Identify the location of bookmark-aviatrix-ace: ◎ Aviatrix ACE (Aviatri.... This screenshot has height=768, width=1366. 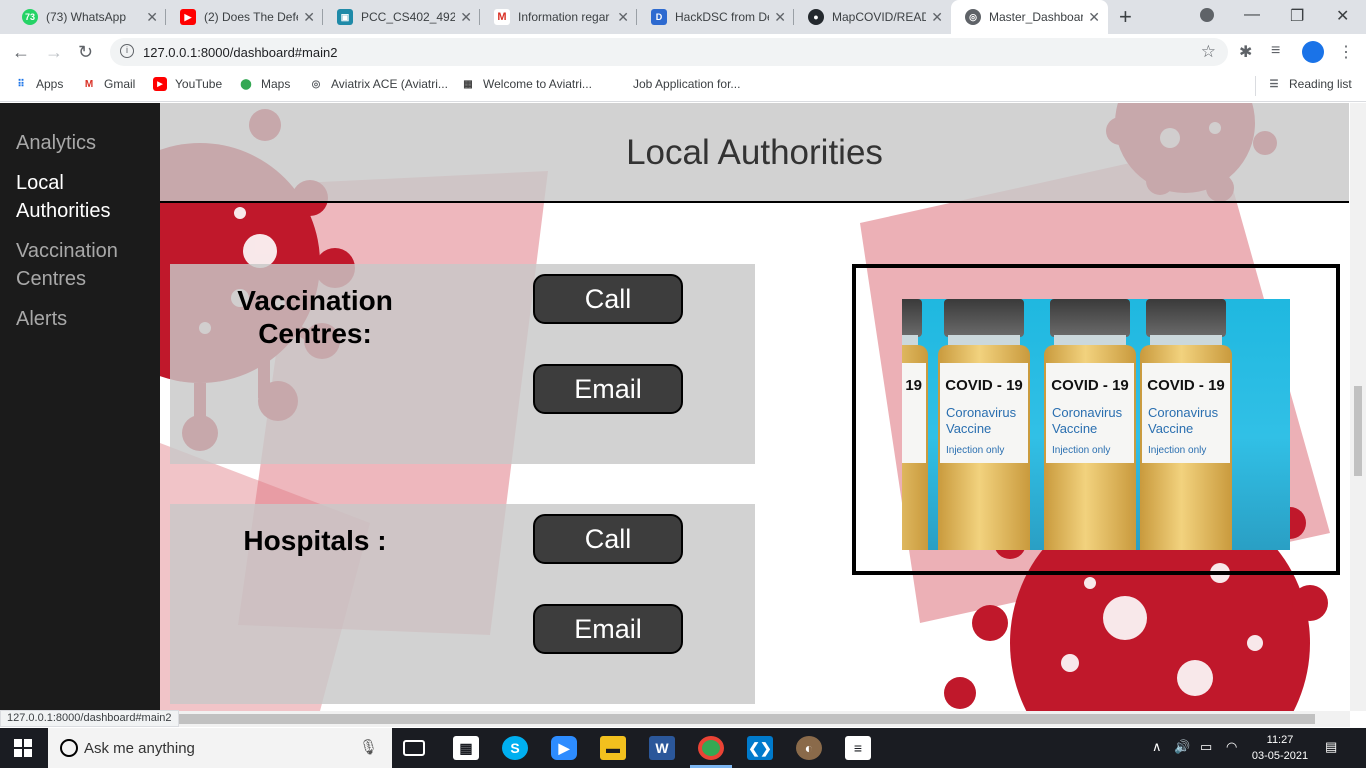
(378, 84).